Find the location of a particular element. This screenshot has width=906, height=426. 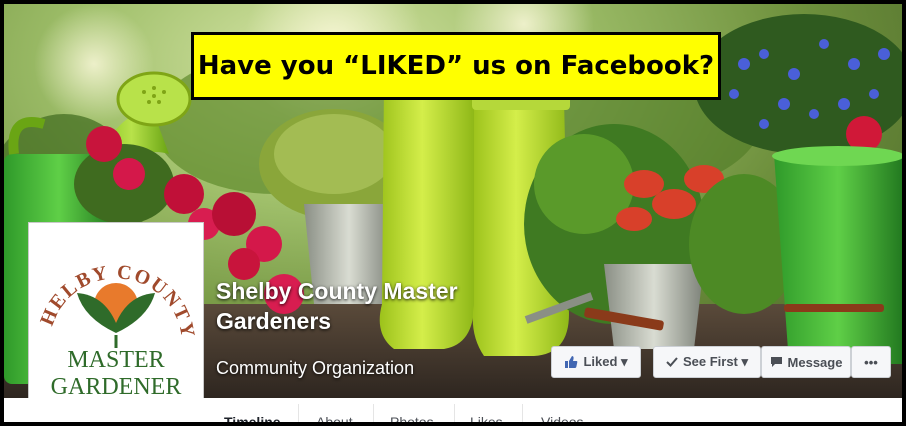

liked-button: Liked ▾ is located at coordinates (596, 362).